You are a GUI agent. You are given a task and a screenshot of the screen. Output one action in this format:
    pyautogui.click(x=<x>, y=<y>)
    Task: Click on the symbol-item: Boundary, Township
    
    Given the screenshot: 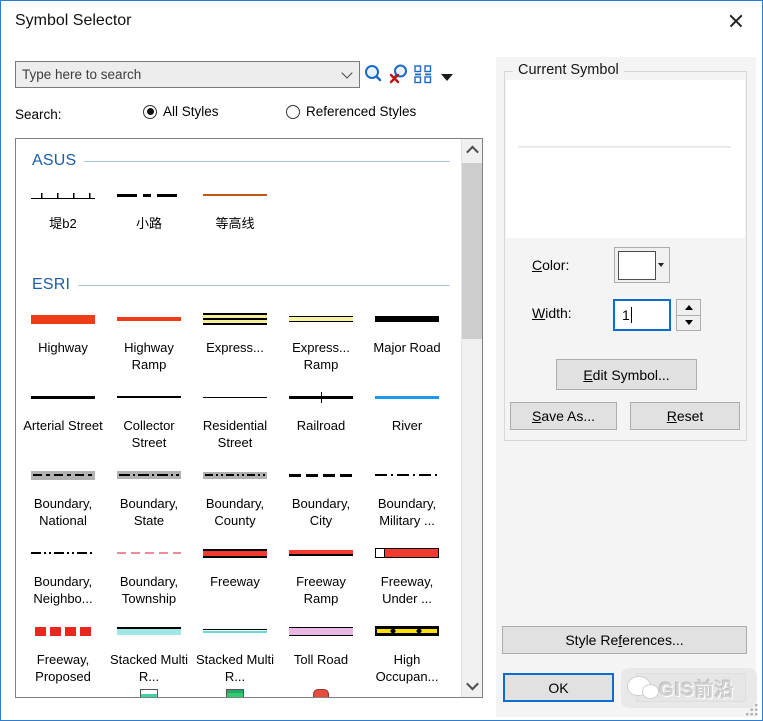 What is the action you would take?
    pyautogui.click(x=149, y=572)
    